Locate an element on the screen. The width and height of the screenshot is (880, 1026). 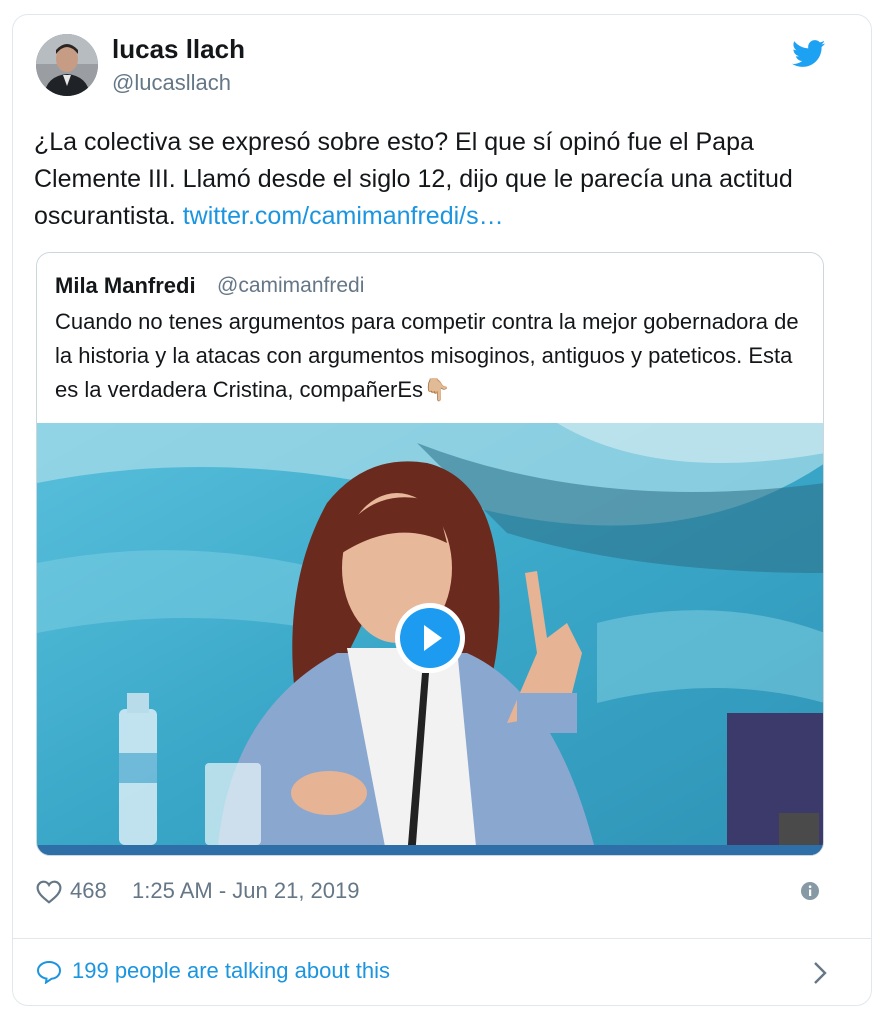
talking-about-text: 199 people are talking about this is located at coordinates (231, 970).